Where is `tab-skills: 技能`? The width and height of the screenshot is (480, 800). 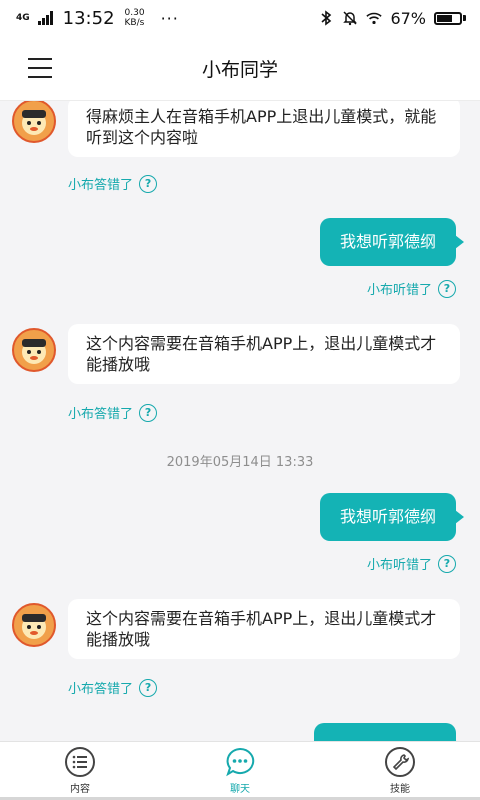
tab-skills: 技能 is located at coordinates (400, 770).